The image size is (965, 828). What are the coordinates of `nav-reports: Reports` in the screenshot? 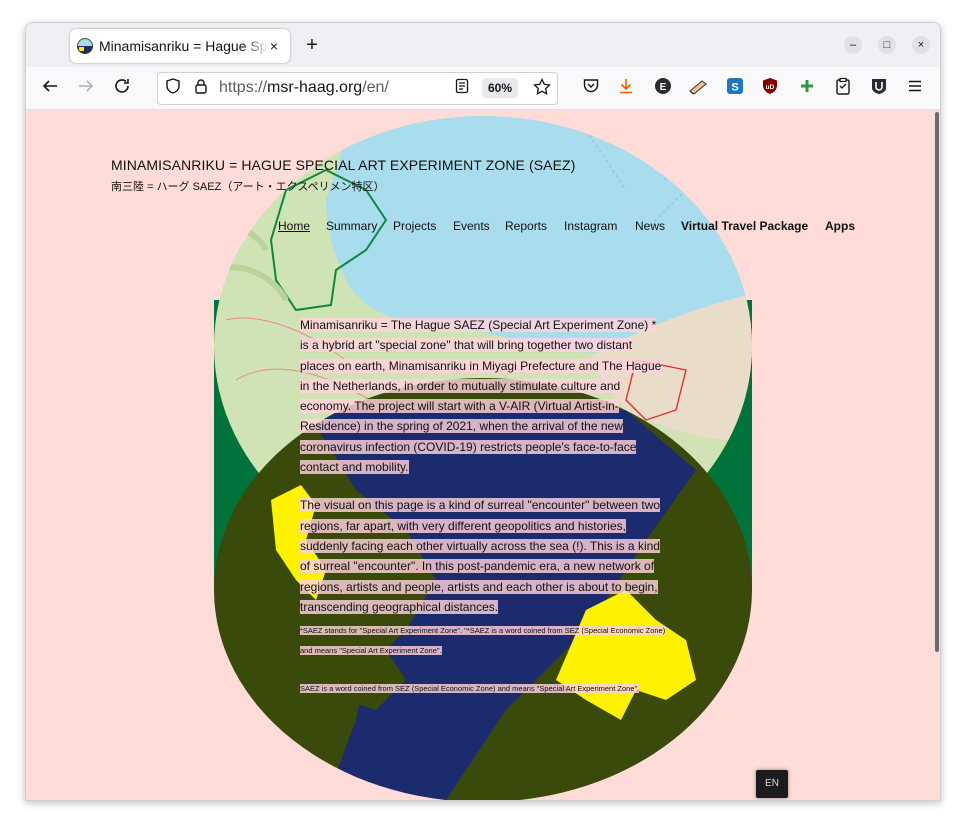 It's located at (526, 226).